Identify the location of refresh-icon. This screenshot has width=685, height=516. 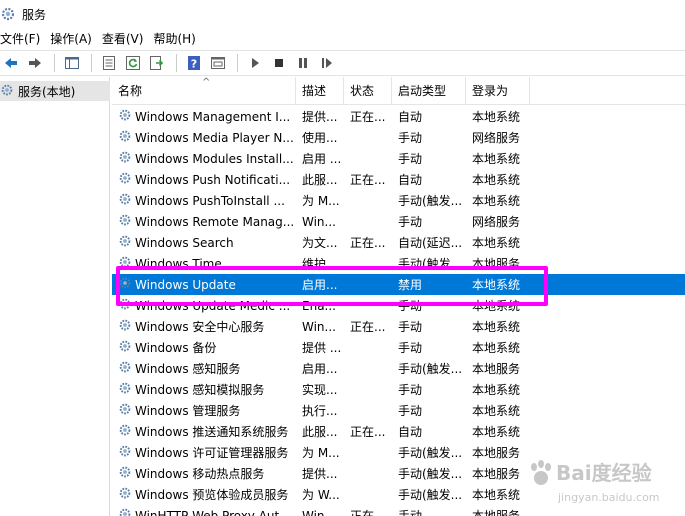
(133, 63).